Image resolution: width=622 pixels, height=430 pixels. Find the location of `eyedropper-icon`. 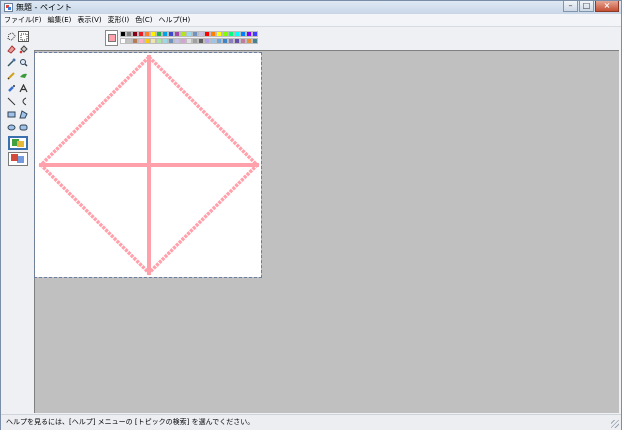

eyedropper-icon is located at coordinates (11, 62).